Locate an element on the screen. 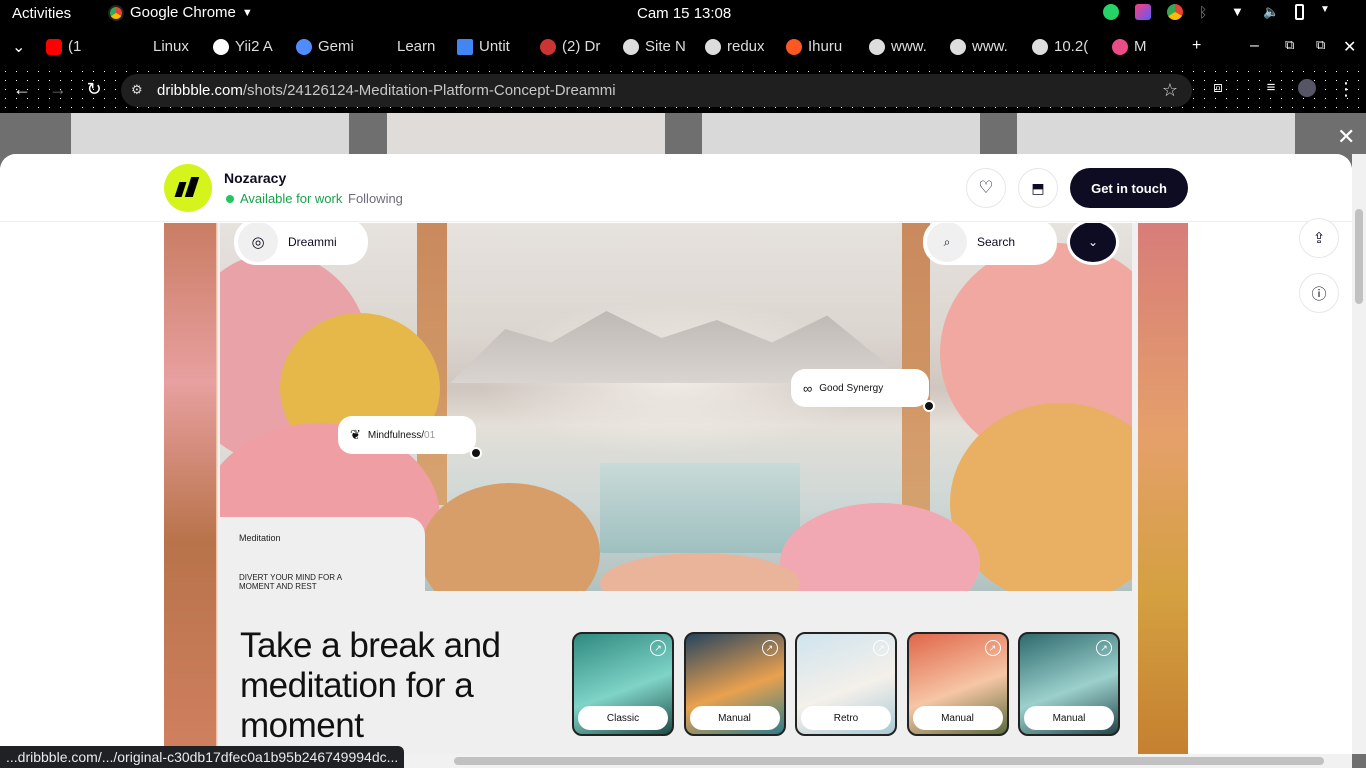  search-pill: ⌕ Search is located at coordinates (990, 244).